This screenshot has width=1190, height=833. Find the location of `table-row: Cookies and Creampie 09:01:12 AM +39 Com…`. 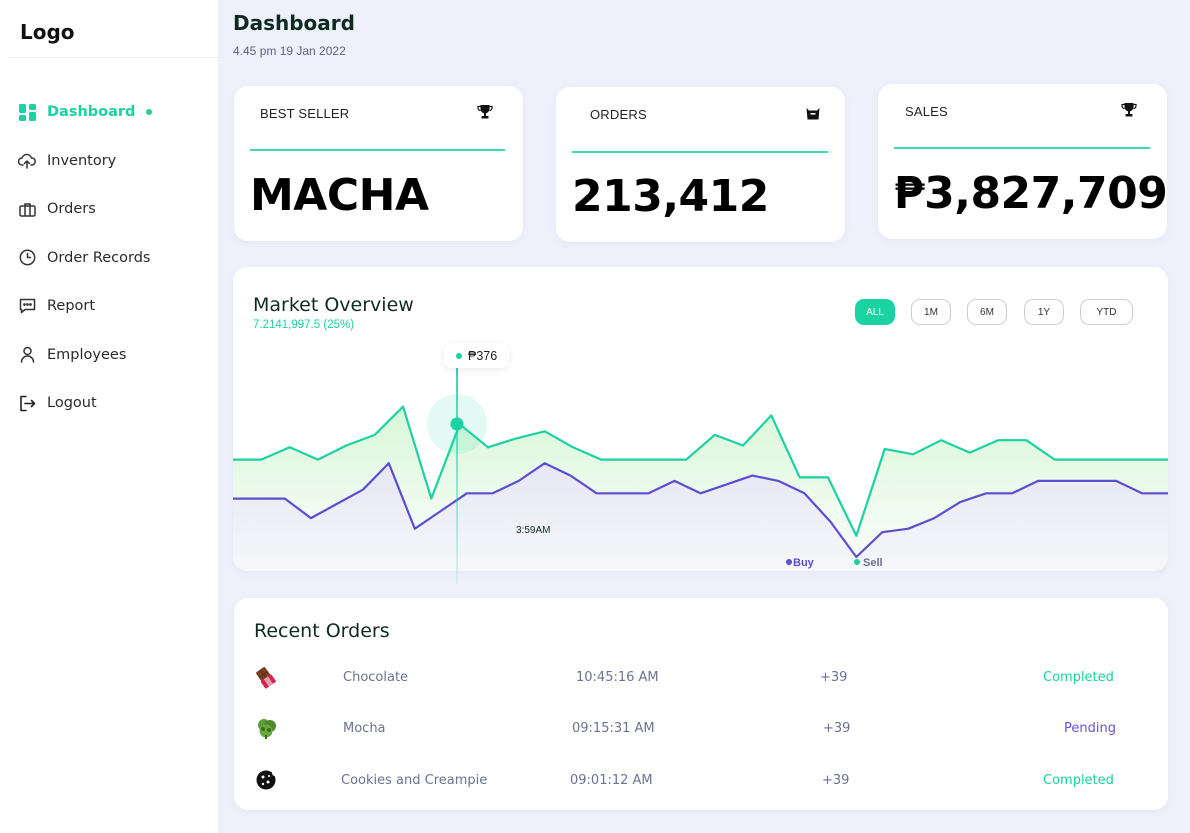

table-row: Cookies and Creampie 09:01:12 AM +39 Com… is located at coordinates (701, 782).